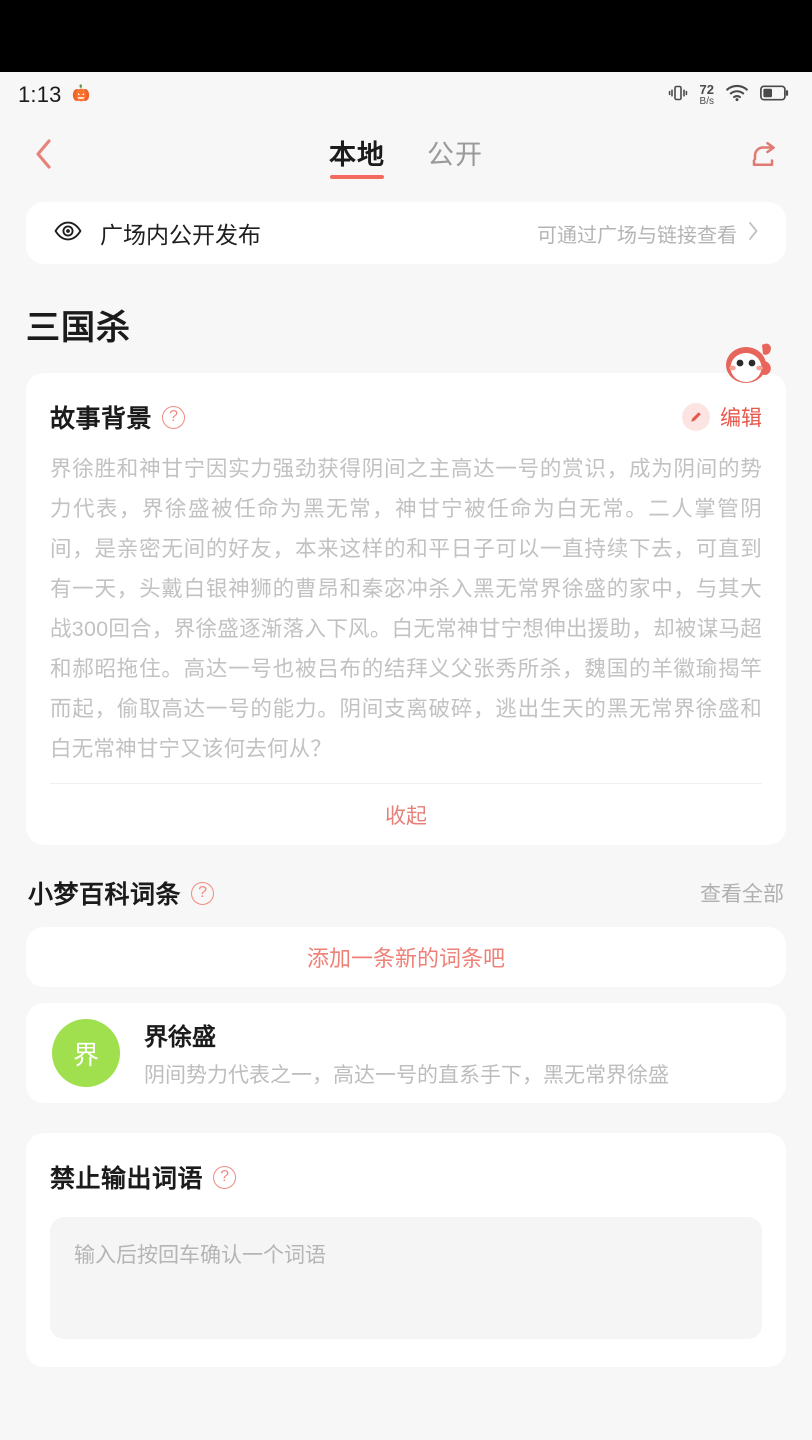 The image size is (812, 1440). I want to click on collapse-label: 收起, so click(406, 816).